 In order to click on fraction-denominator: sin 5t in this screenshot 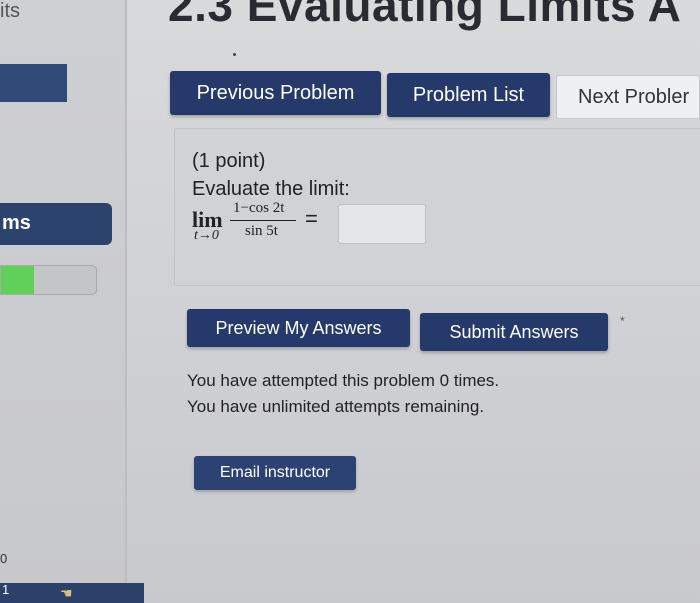, I will do `click(261, 231)`.